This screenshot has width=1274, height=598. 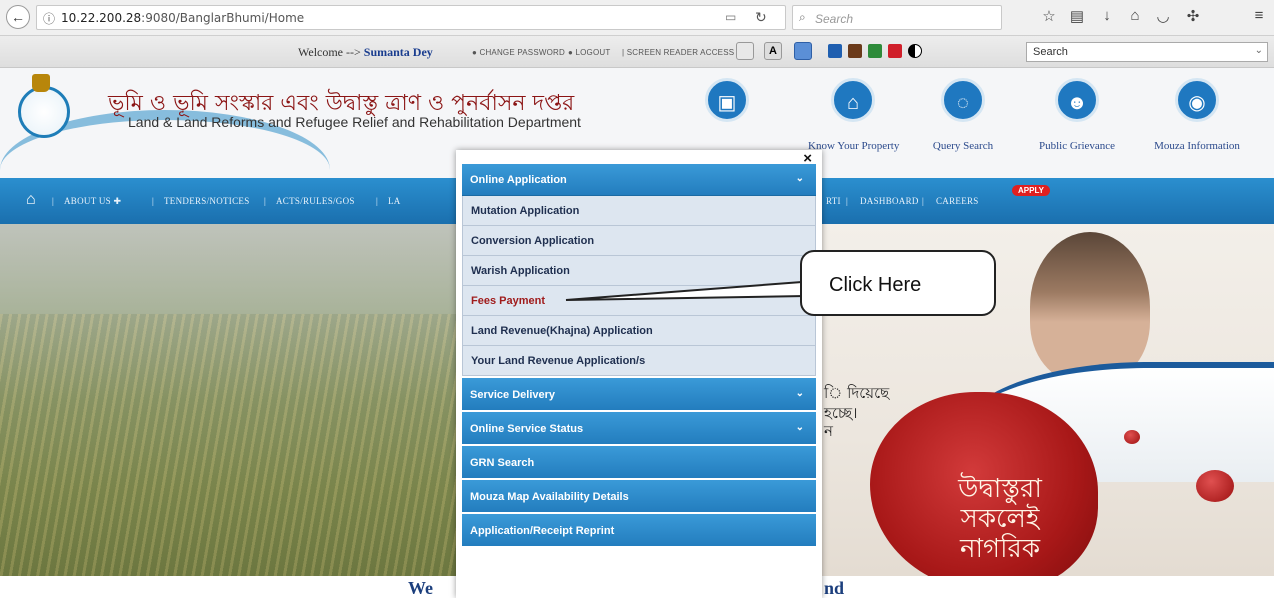 What do you see at coordinates (1049, 16) in the screenshot?
I see `bookmark-star-icon: ☆` at bounding box center [1049, 16].